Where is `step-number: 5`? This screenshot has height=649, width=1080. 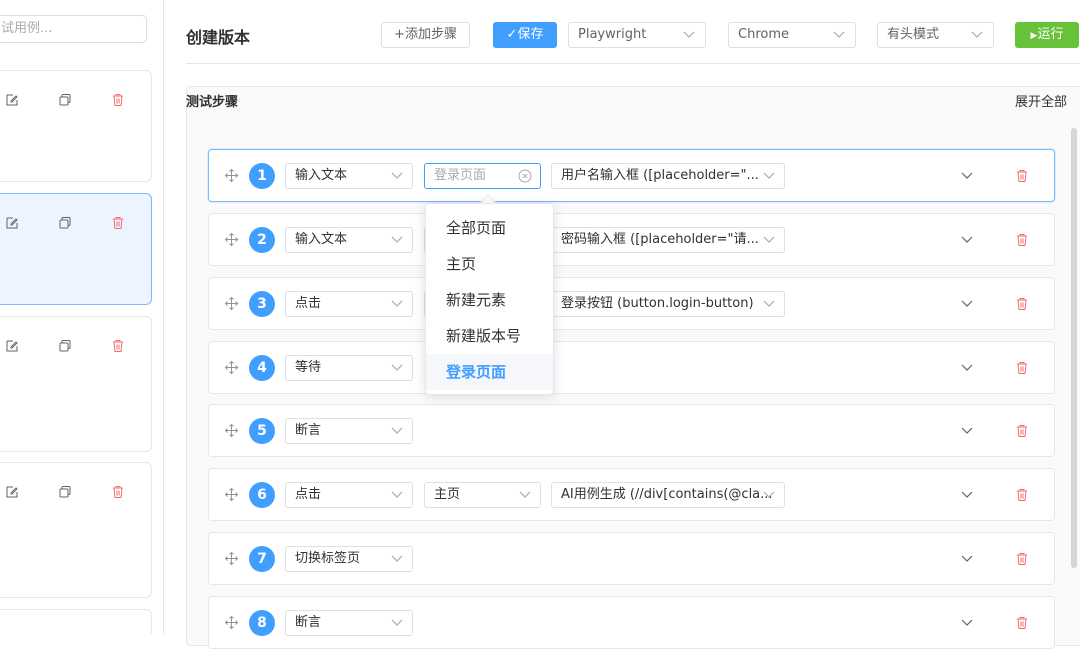
step-number: 5 is located at coordinates (262, 431).